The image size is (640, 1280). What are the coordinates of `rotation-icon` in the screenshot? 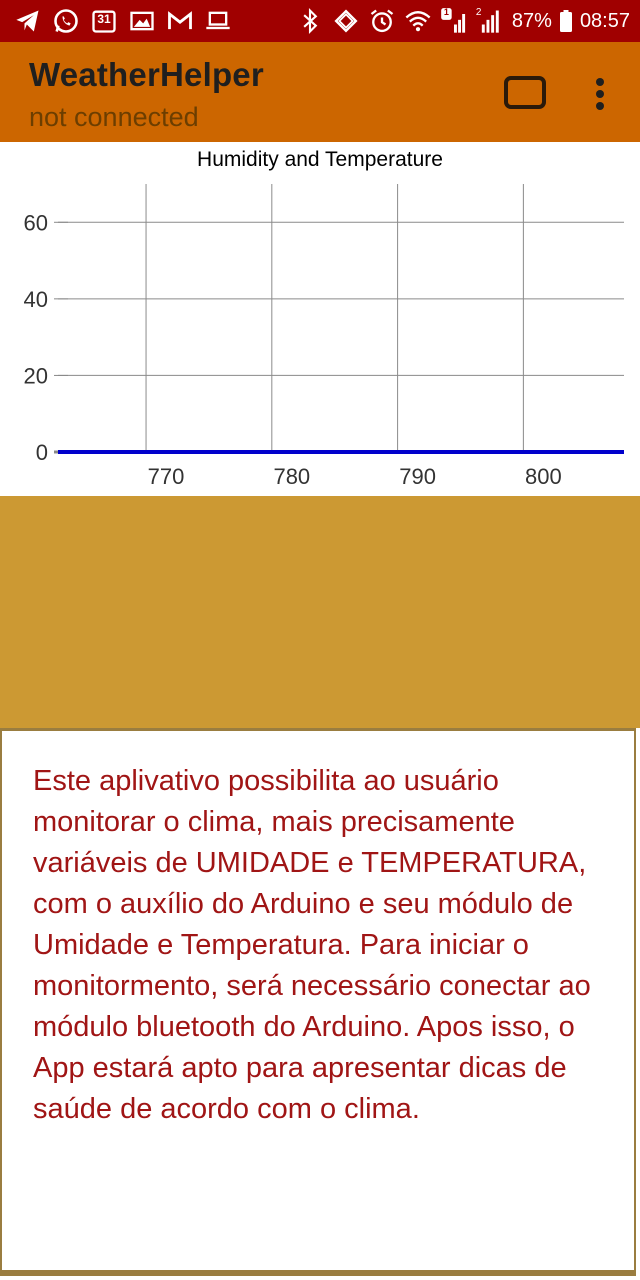 It's located at (346, 21).